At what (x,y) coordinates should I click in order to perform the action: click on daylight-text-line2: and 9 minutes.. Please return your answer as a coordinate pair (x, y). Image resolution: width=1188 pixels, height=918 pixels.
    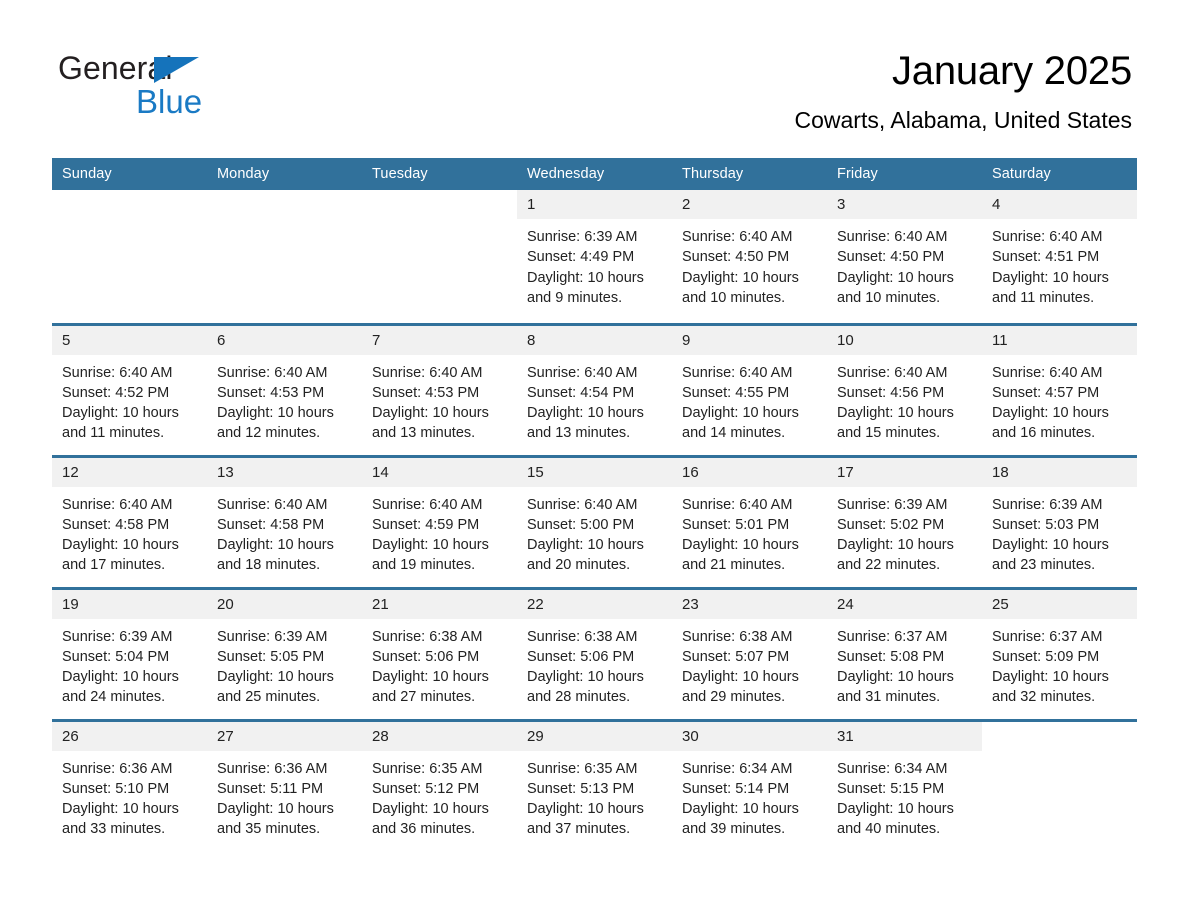
    Looking at the image, I should click on (575, 297).